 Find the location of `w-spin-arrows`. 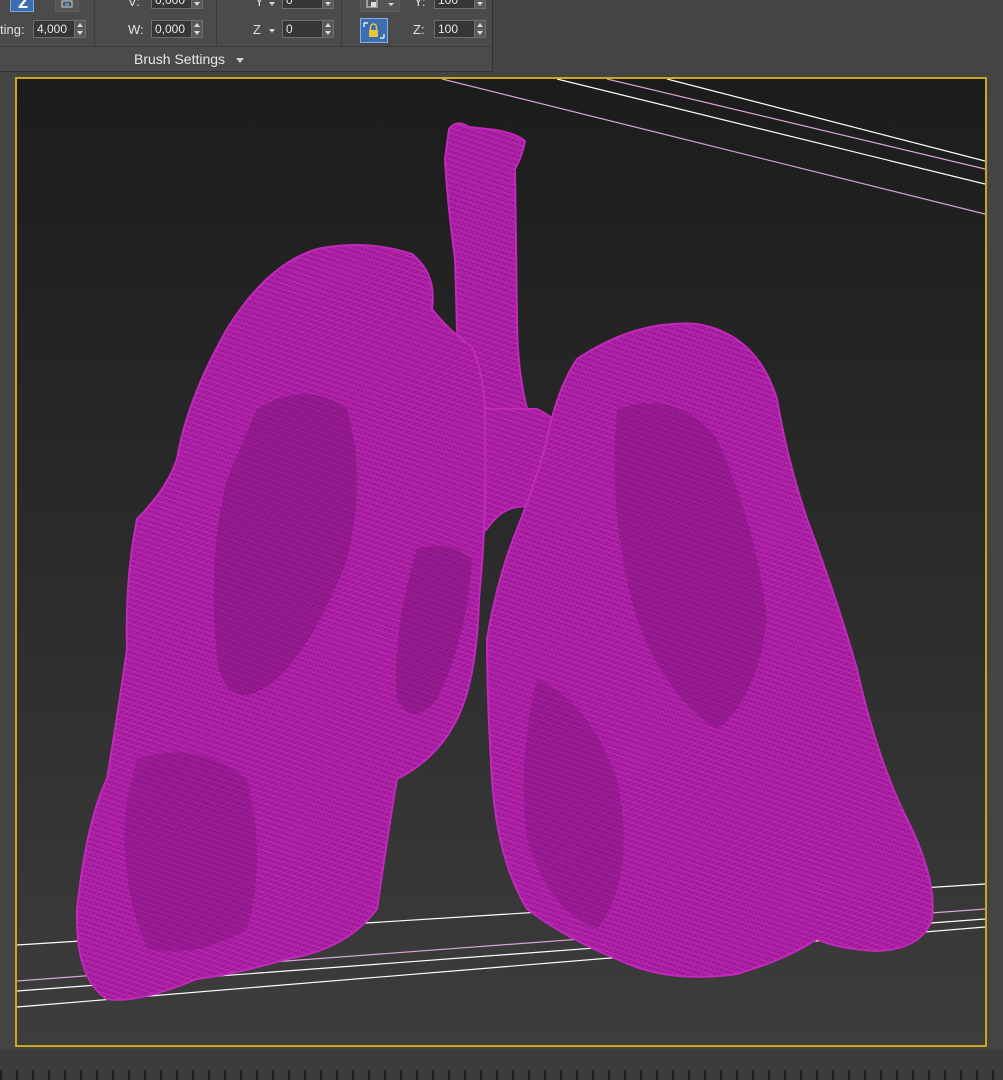

w-spin-arrows is located at coordinates (196, 29).